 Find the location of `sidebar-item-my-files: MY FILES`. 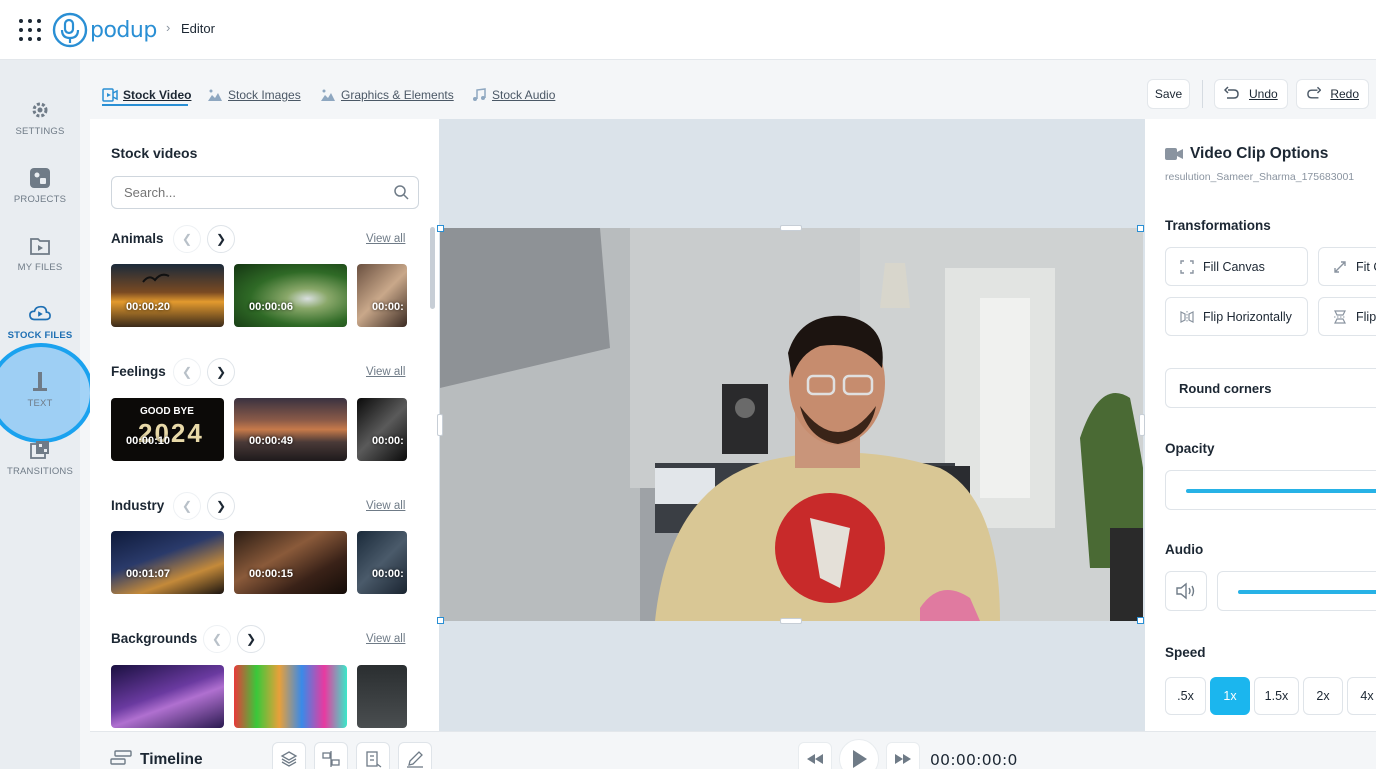

sidebar-item-my-files: MY FILES is located at coordinates (40, 254).